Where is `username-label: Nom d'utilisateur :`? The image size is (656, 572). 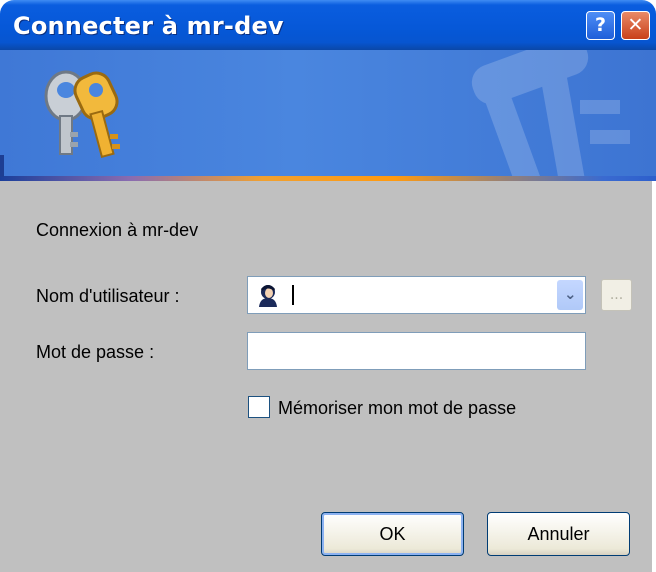 username-label: Nom d'utilisateur : is located at coordinates (108, 296).